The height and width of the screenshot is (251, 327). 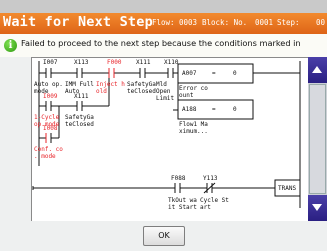 What do you see at coordinates (288, 22) in the screenshot?
I see `step-label: Step:` at bounding box center [288, 22].